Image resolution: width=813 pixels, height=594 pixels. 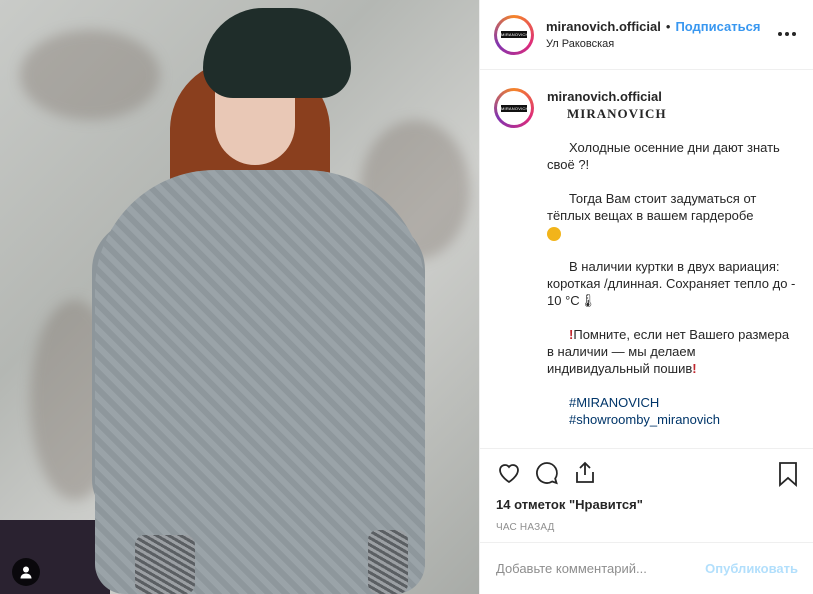 I want to click on post-time: ЧАС НАЗАД, so click(x=525, y=527).